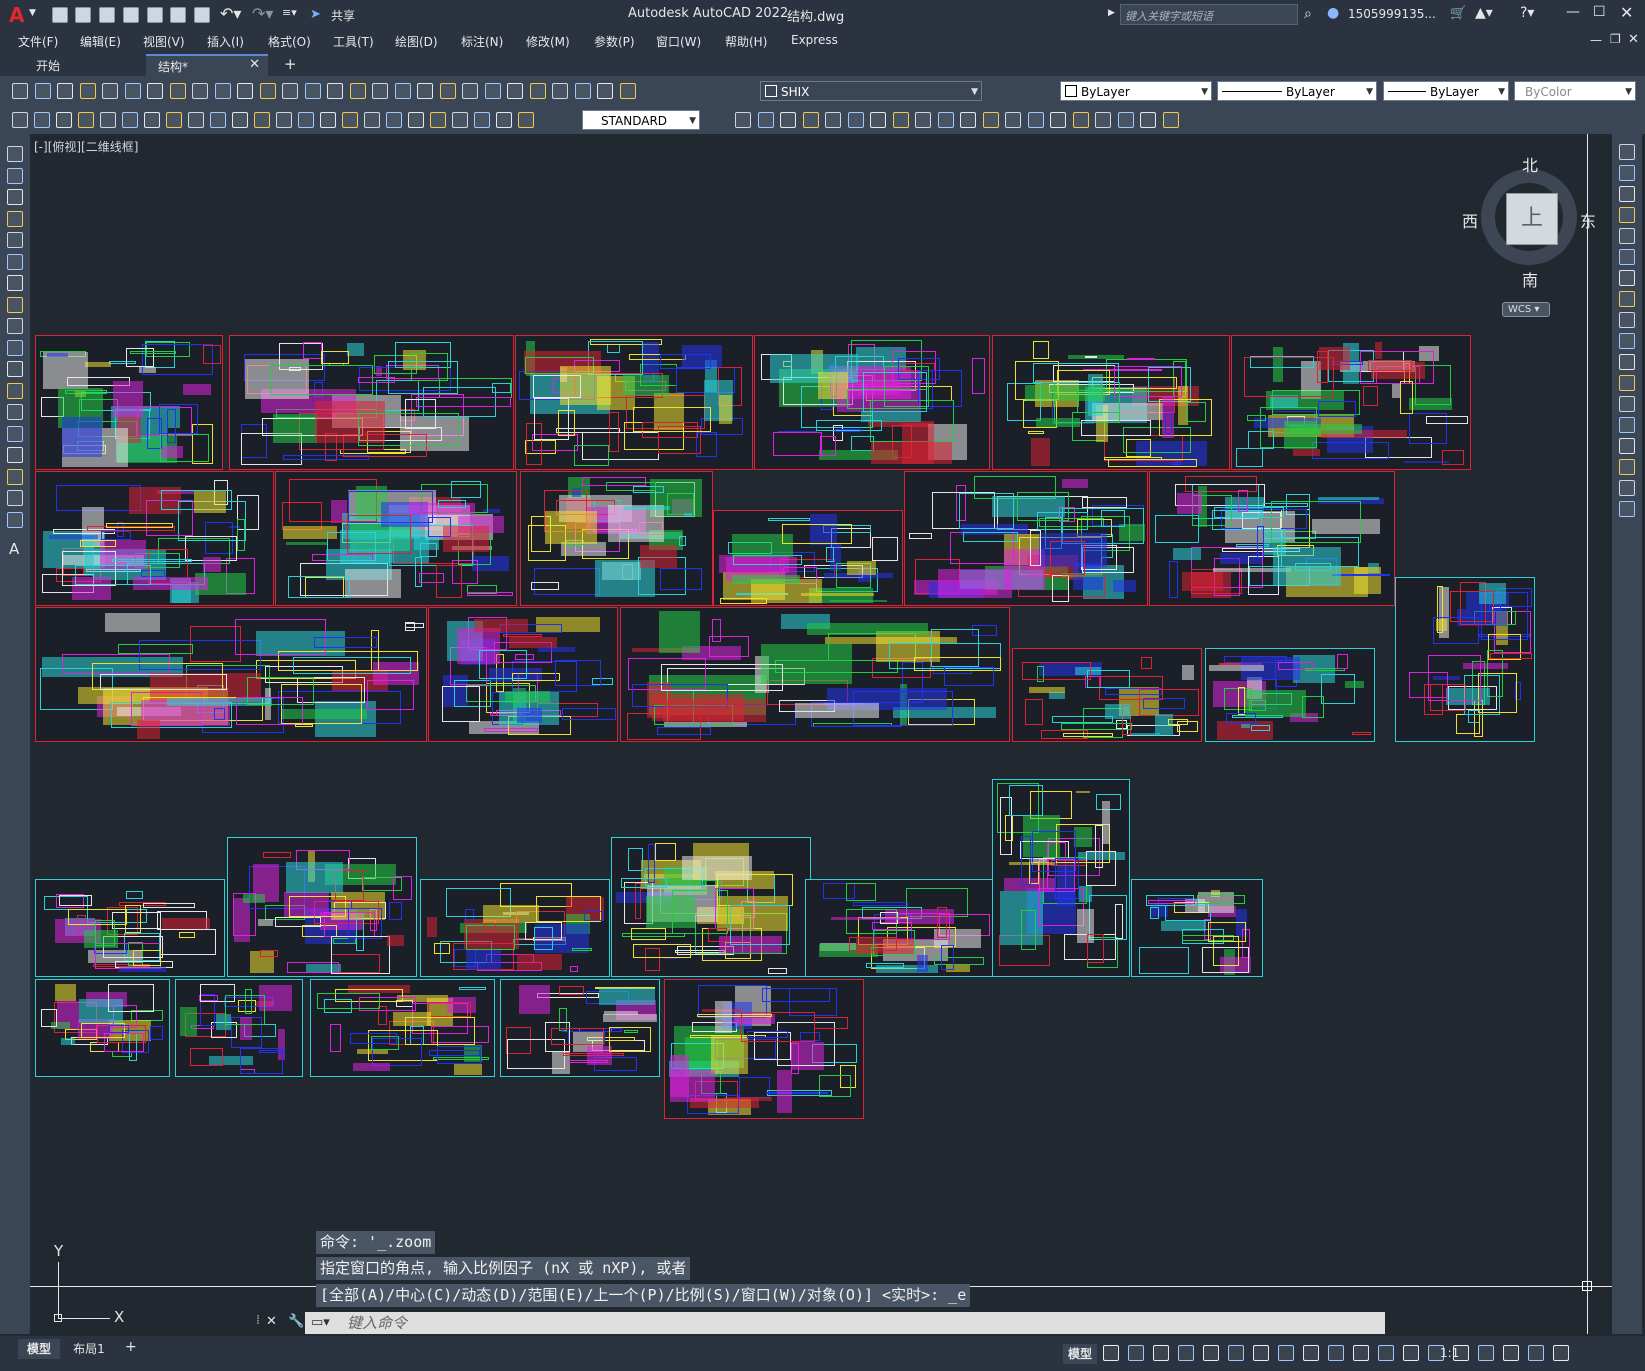 The height and width of the screenshot is (1371, 1645). What do you see at coordinates (678, 41) in the screenshot?
I see `menu-window: 窗口(W)` at bounding box center [678, 41].